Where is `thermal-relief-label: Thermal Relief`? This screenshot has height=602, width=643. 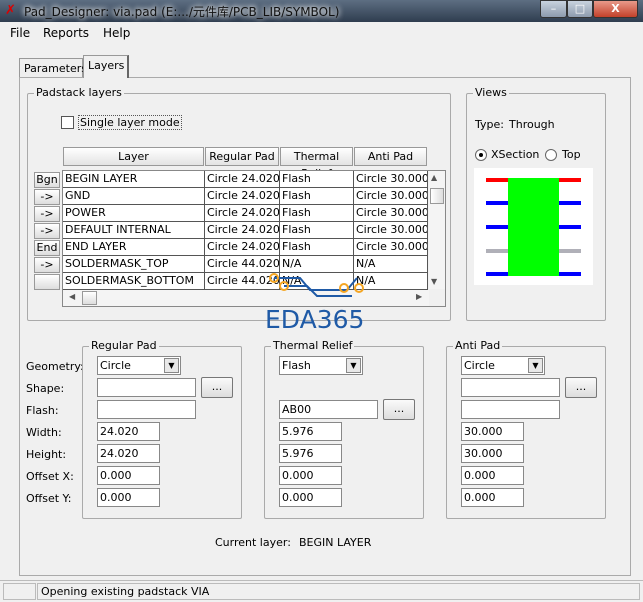
thermal-relief-label: Thermal Relief is located at coordinates (313, 345).